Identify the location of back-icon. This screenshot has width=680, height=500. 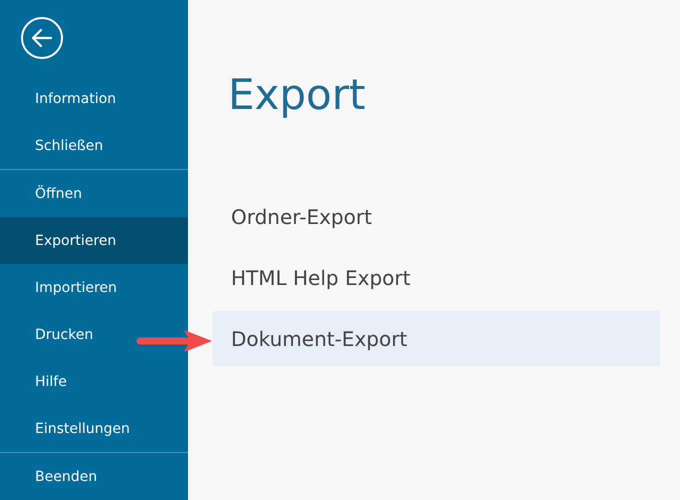
(42, 38).